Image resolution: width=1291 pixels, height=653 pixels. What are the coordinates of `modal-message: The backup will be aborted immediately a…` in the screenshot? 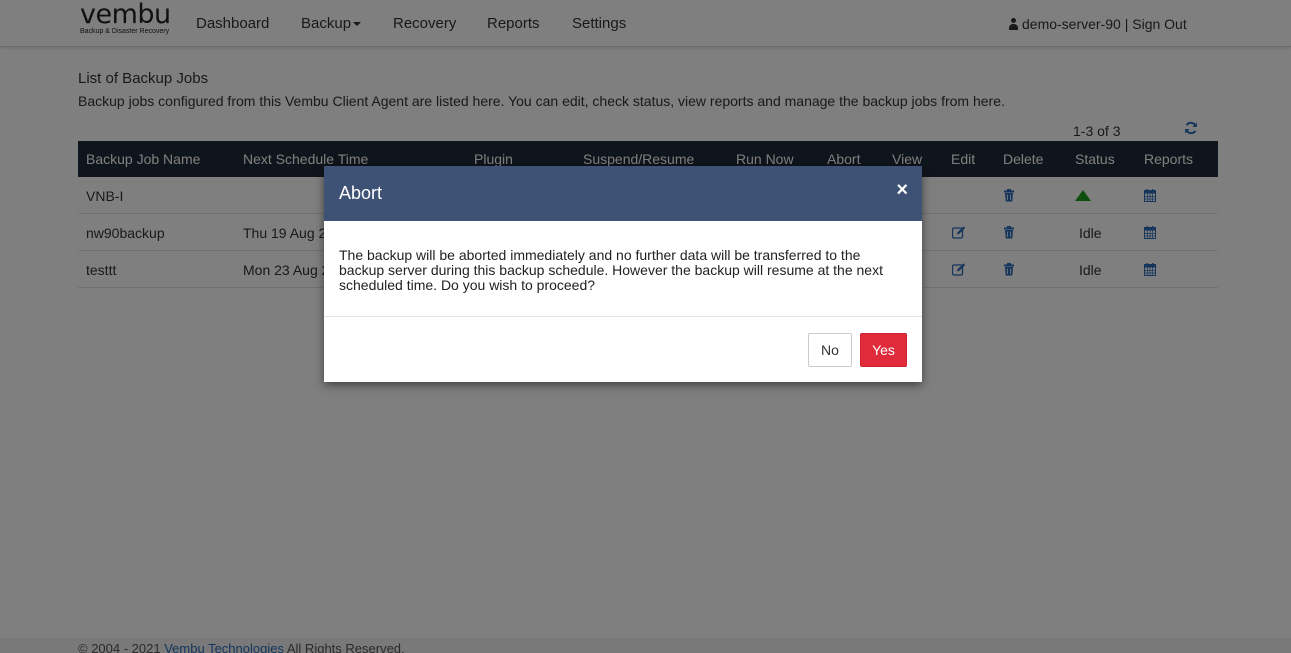 It's located at (623, 269).